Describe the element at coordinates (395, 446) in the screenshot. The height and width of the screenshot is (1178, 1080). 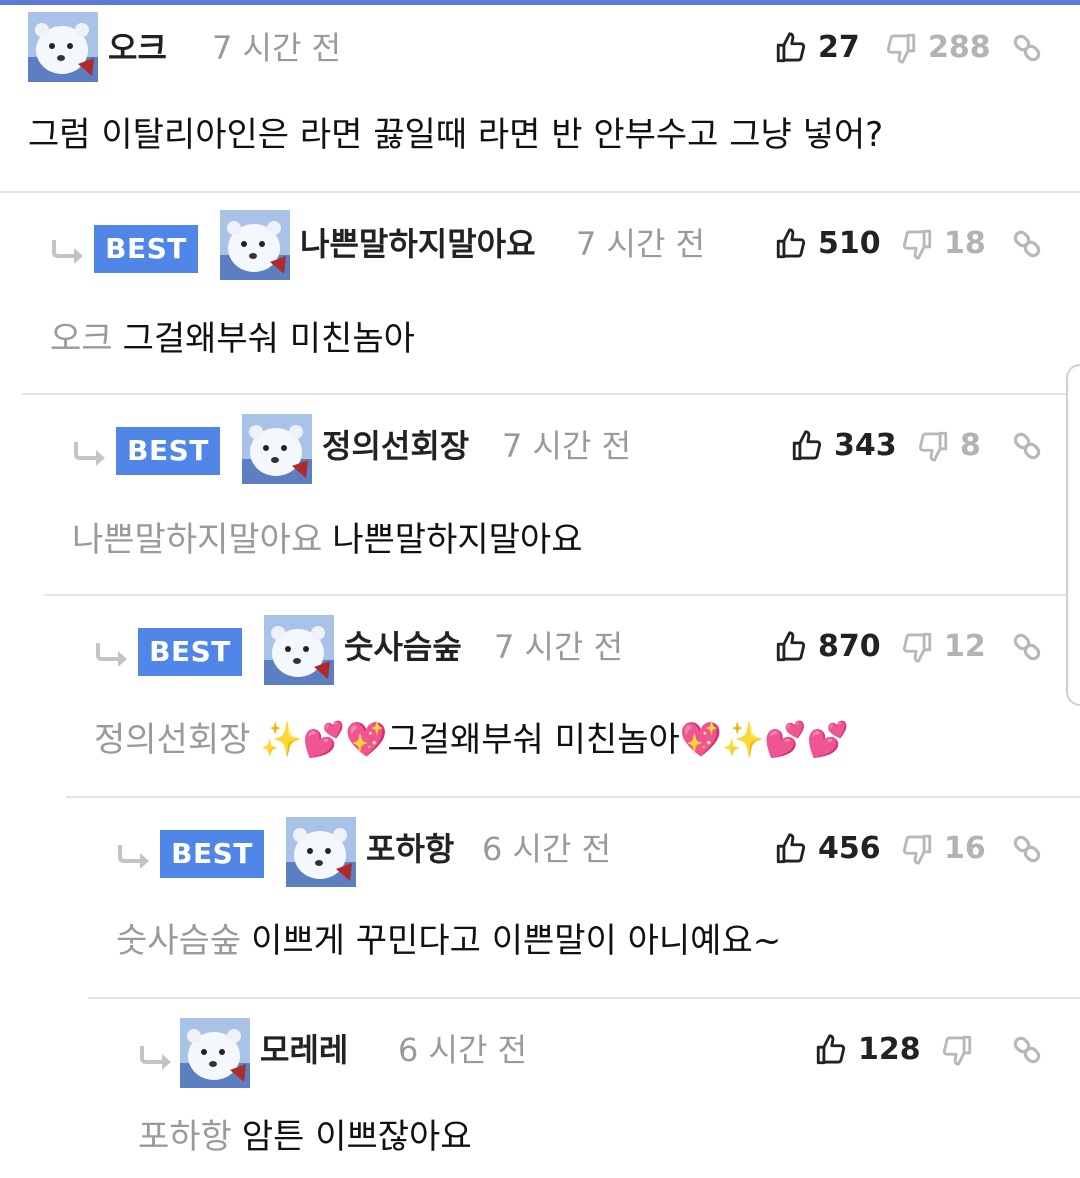
I see `comment-nickname: 정의선회장` at that location.